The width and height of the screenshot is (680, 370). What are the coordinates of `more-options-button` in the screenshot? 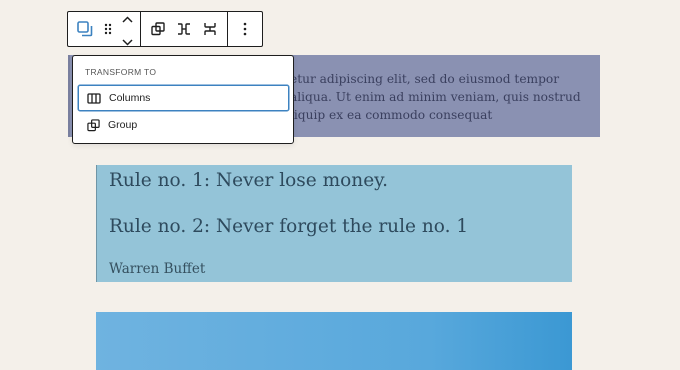 It's located at (245, 29).